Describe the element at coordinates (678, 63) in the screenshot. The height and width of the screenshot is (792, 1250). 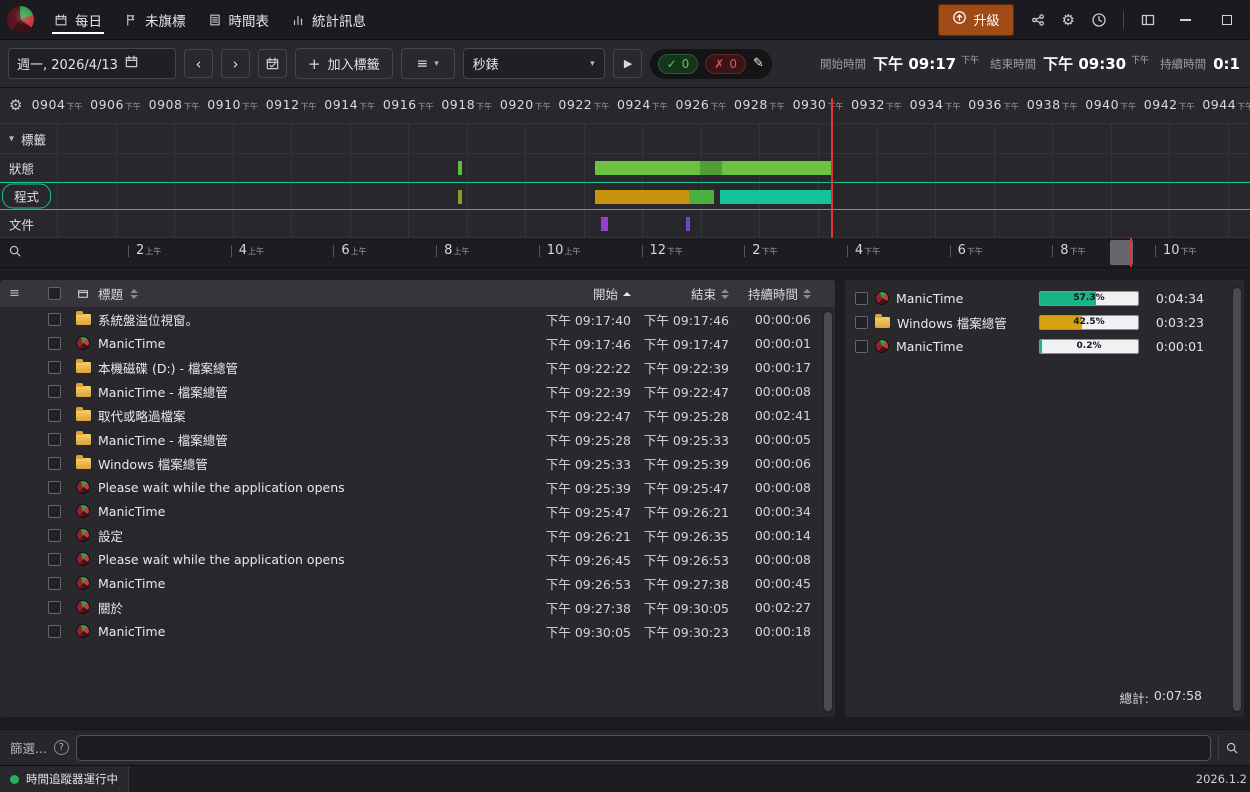
I see `ok-counter: ✓ 0` at that location.